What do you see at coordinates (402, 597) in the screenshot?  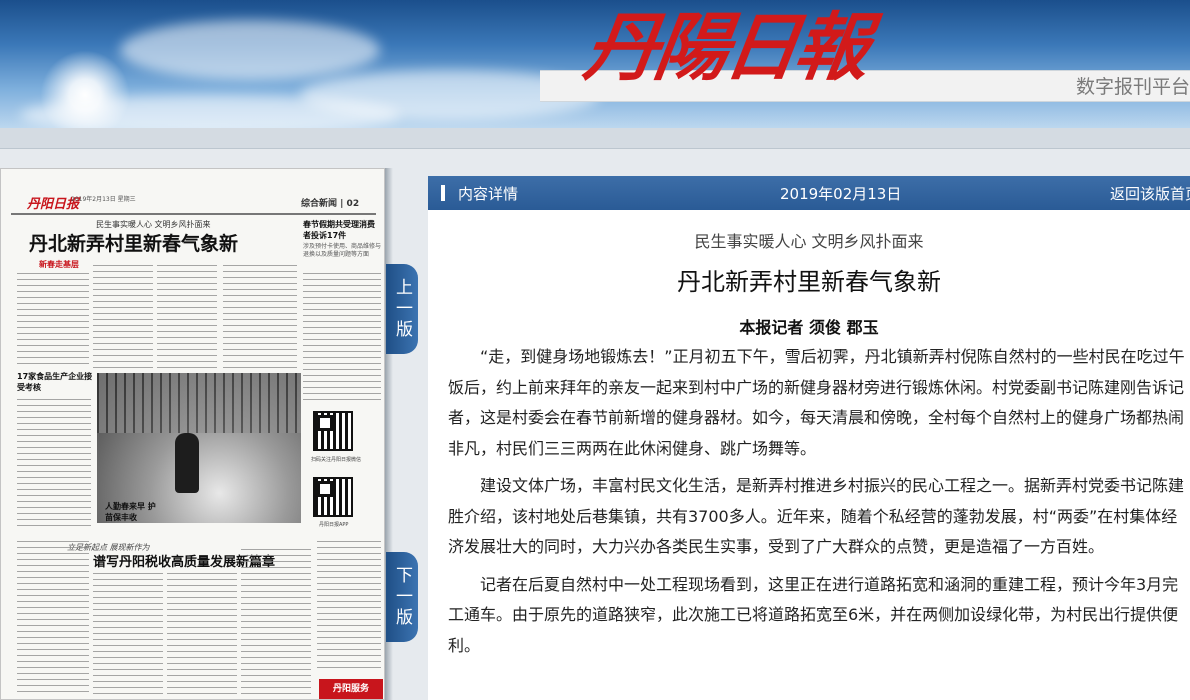 I see `next-page-button: 下一版` at bounding box center [402, 597].